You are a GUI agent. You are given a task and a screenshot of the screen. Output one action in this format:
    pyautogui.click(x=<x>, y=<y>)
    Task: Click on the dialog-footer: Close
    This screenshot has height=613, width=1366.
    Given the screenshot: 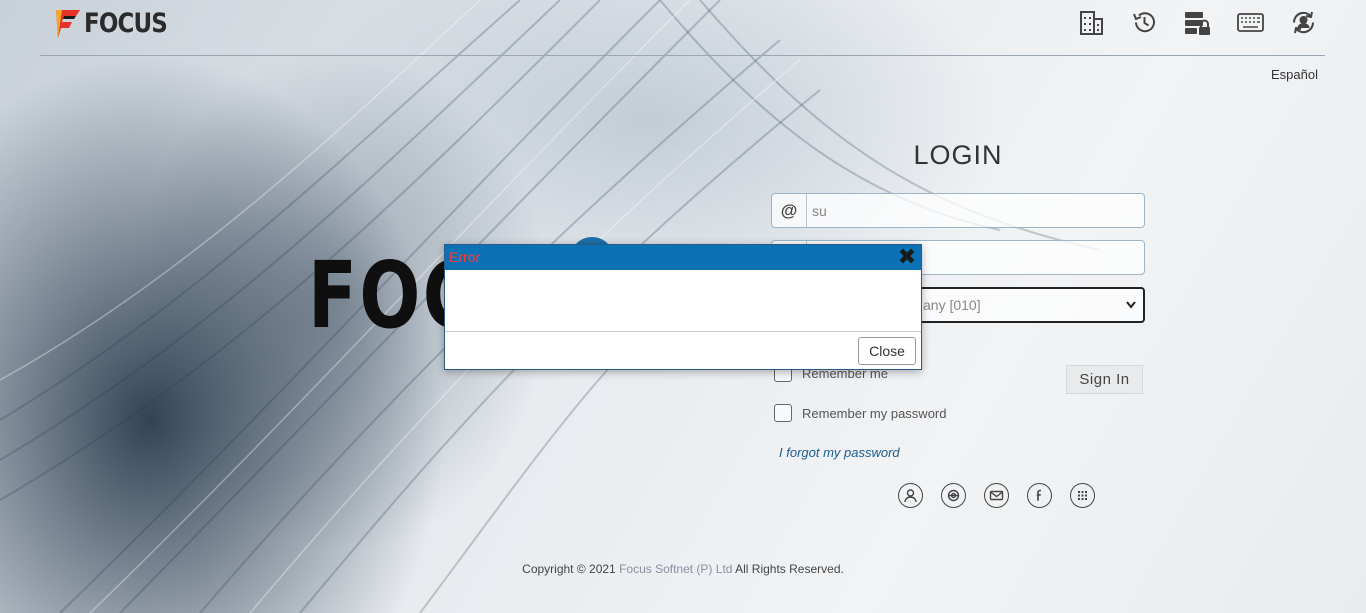 What is the action you would take?
    pyautogui.click(x=683, y=351)
    